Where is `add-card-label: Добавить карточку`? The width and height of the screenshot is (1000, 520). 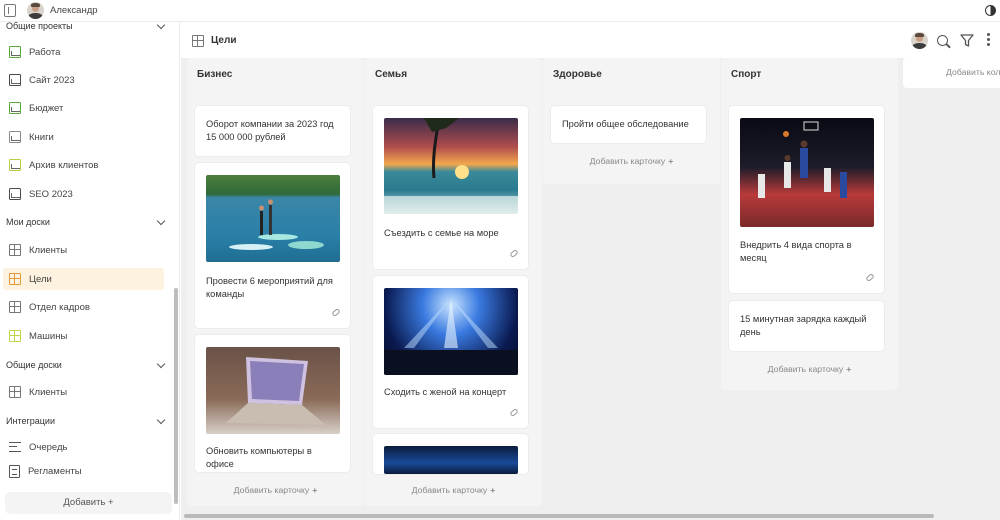 add-card-label: Добавить карточку is located at coordinates (271, 490).